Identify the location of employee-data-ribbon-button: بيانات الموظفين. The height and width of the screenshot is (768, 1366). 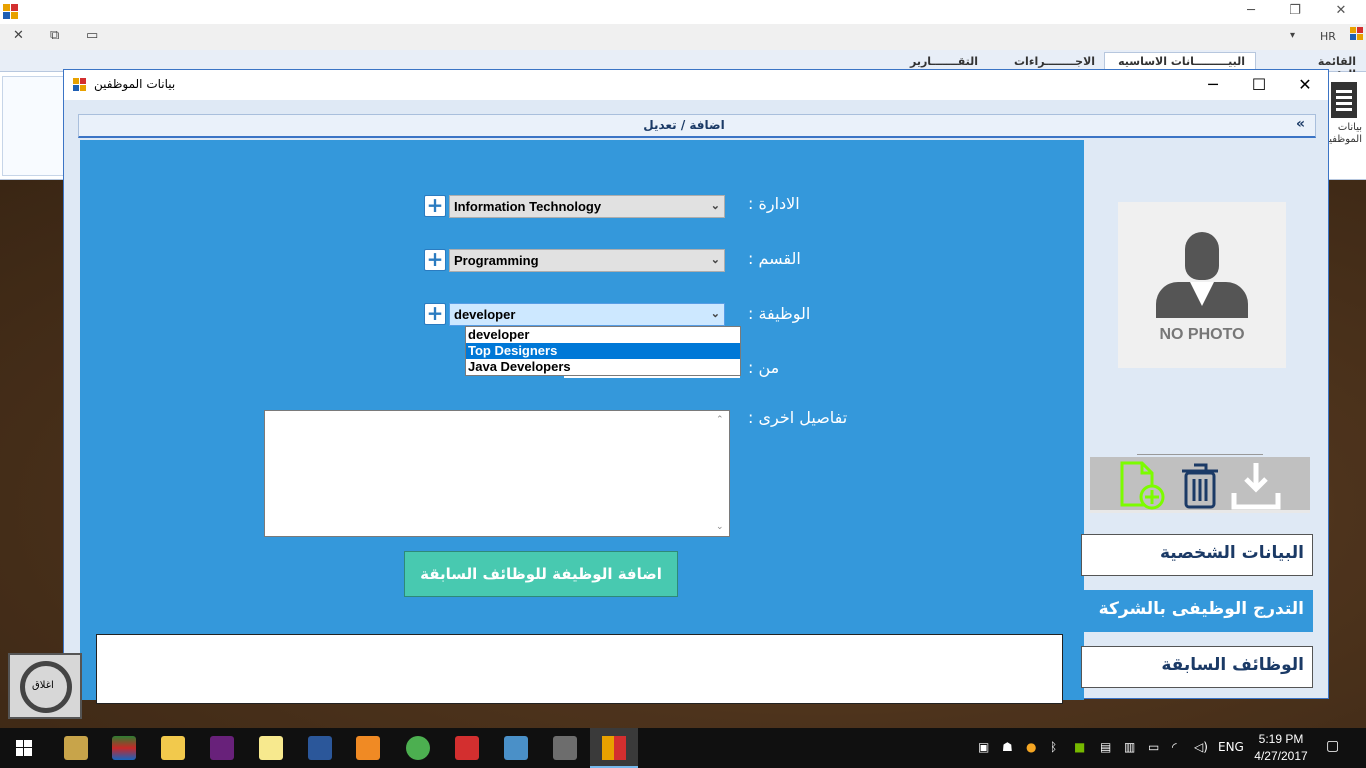
(1341, 122).